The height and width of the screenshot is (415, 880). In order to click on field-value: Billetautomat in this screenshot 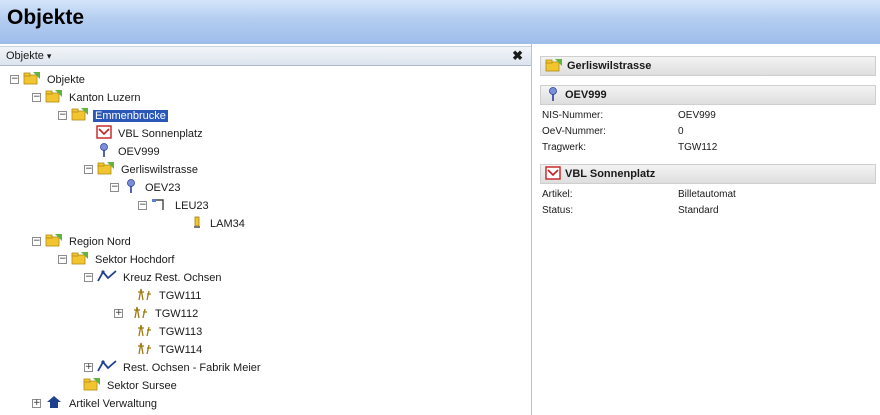, I will do `click(707, 194)`.